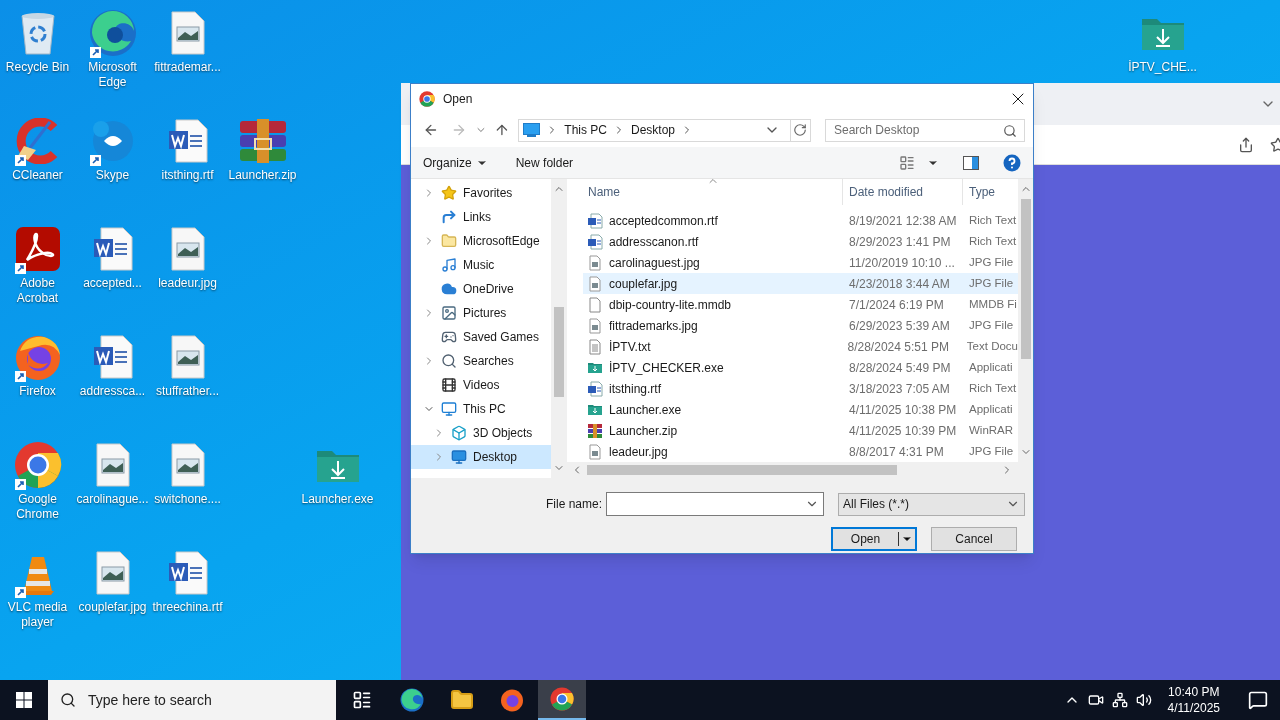 The width and height of the screenshot is (1280, 720). What do you see at coordinates (979, 192) in the screenshot?
I see `column-header: Type` at bounding box center [979, 192].